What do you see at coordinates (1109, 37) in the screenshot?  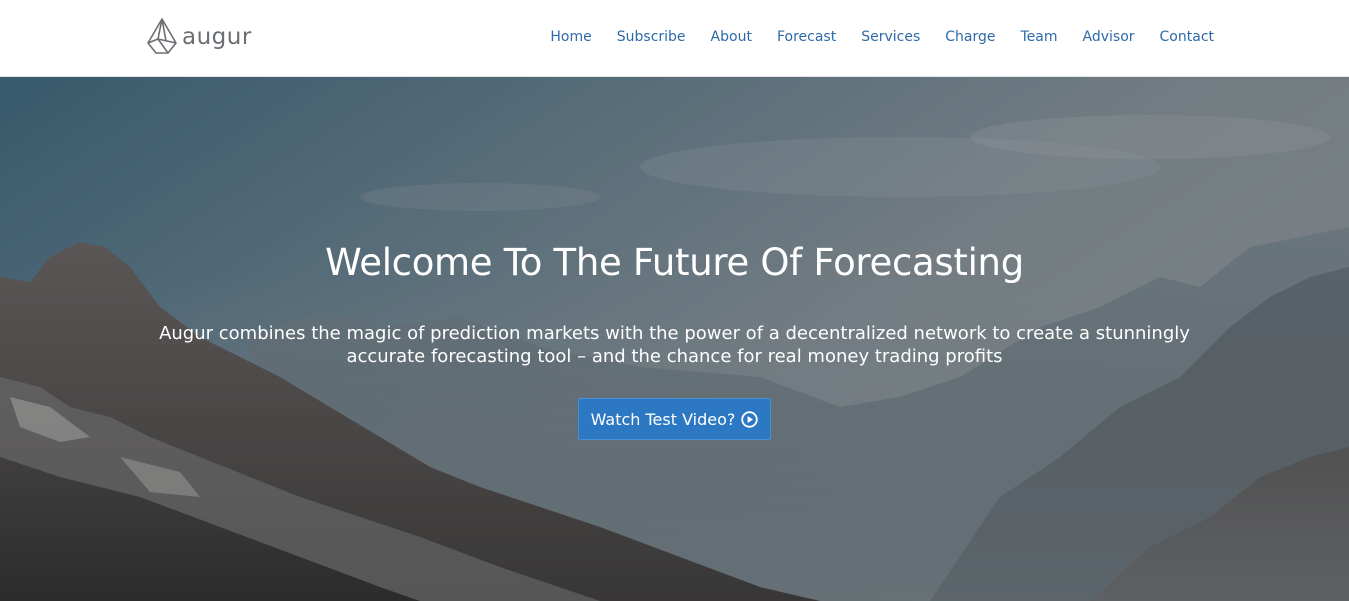 I see `nav-advisor: Advisor` at bounding box center [1109, 37].